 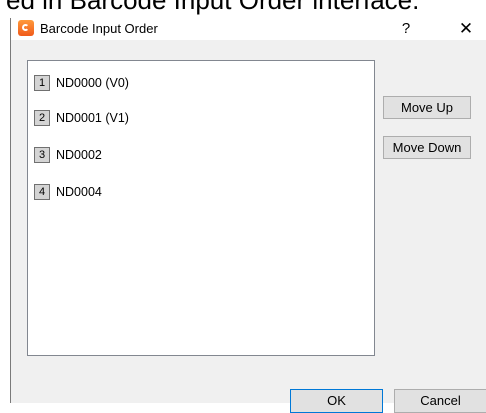 What do you see at coordinates (42, 192) in the screenshot?
I see `item-index-badge: 4` at bounding box center [42, 192].